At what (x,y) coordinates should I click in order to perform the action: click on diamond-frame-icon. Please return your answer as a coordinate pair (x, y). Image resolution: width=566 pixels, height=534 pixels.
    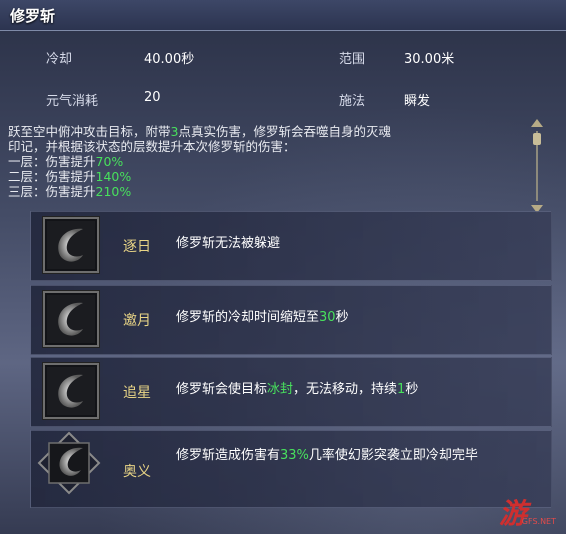
    Looking at the image, I should click on (69, 463).